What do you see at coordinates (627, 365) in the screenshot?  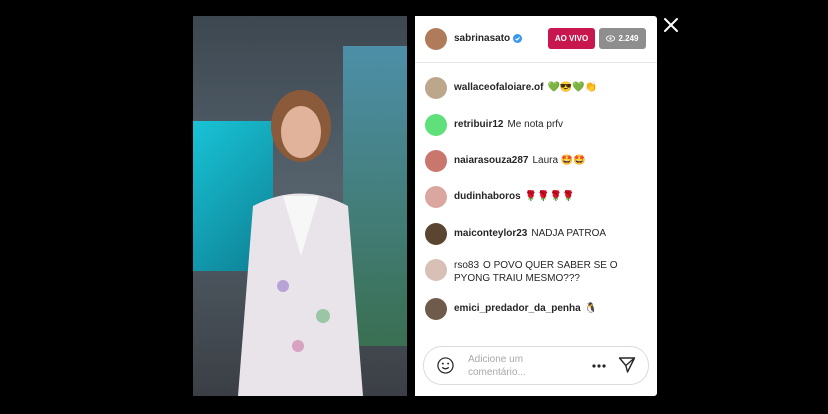 I see `send-icon` at bounding box center [627, 365].